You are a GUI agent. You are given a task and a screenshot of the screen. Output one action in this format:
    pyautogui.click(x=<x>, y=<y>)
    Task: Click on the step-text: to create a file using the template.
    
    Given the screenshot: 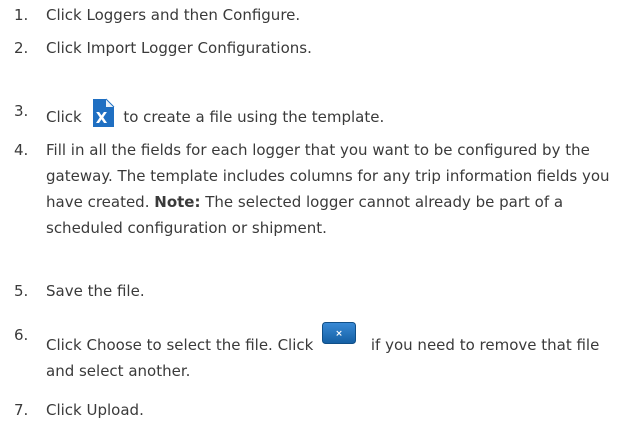 What is the action you would take?
    pyautogui.click(x=254, y=117)
    